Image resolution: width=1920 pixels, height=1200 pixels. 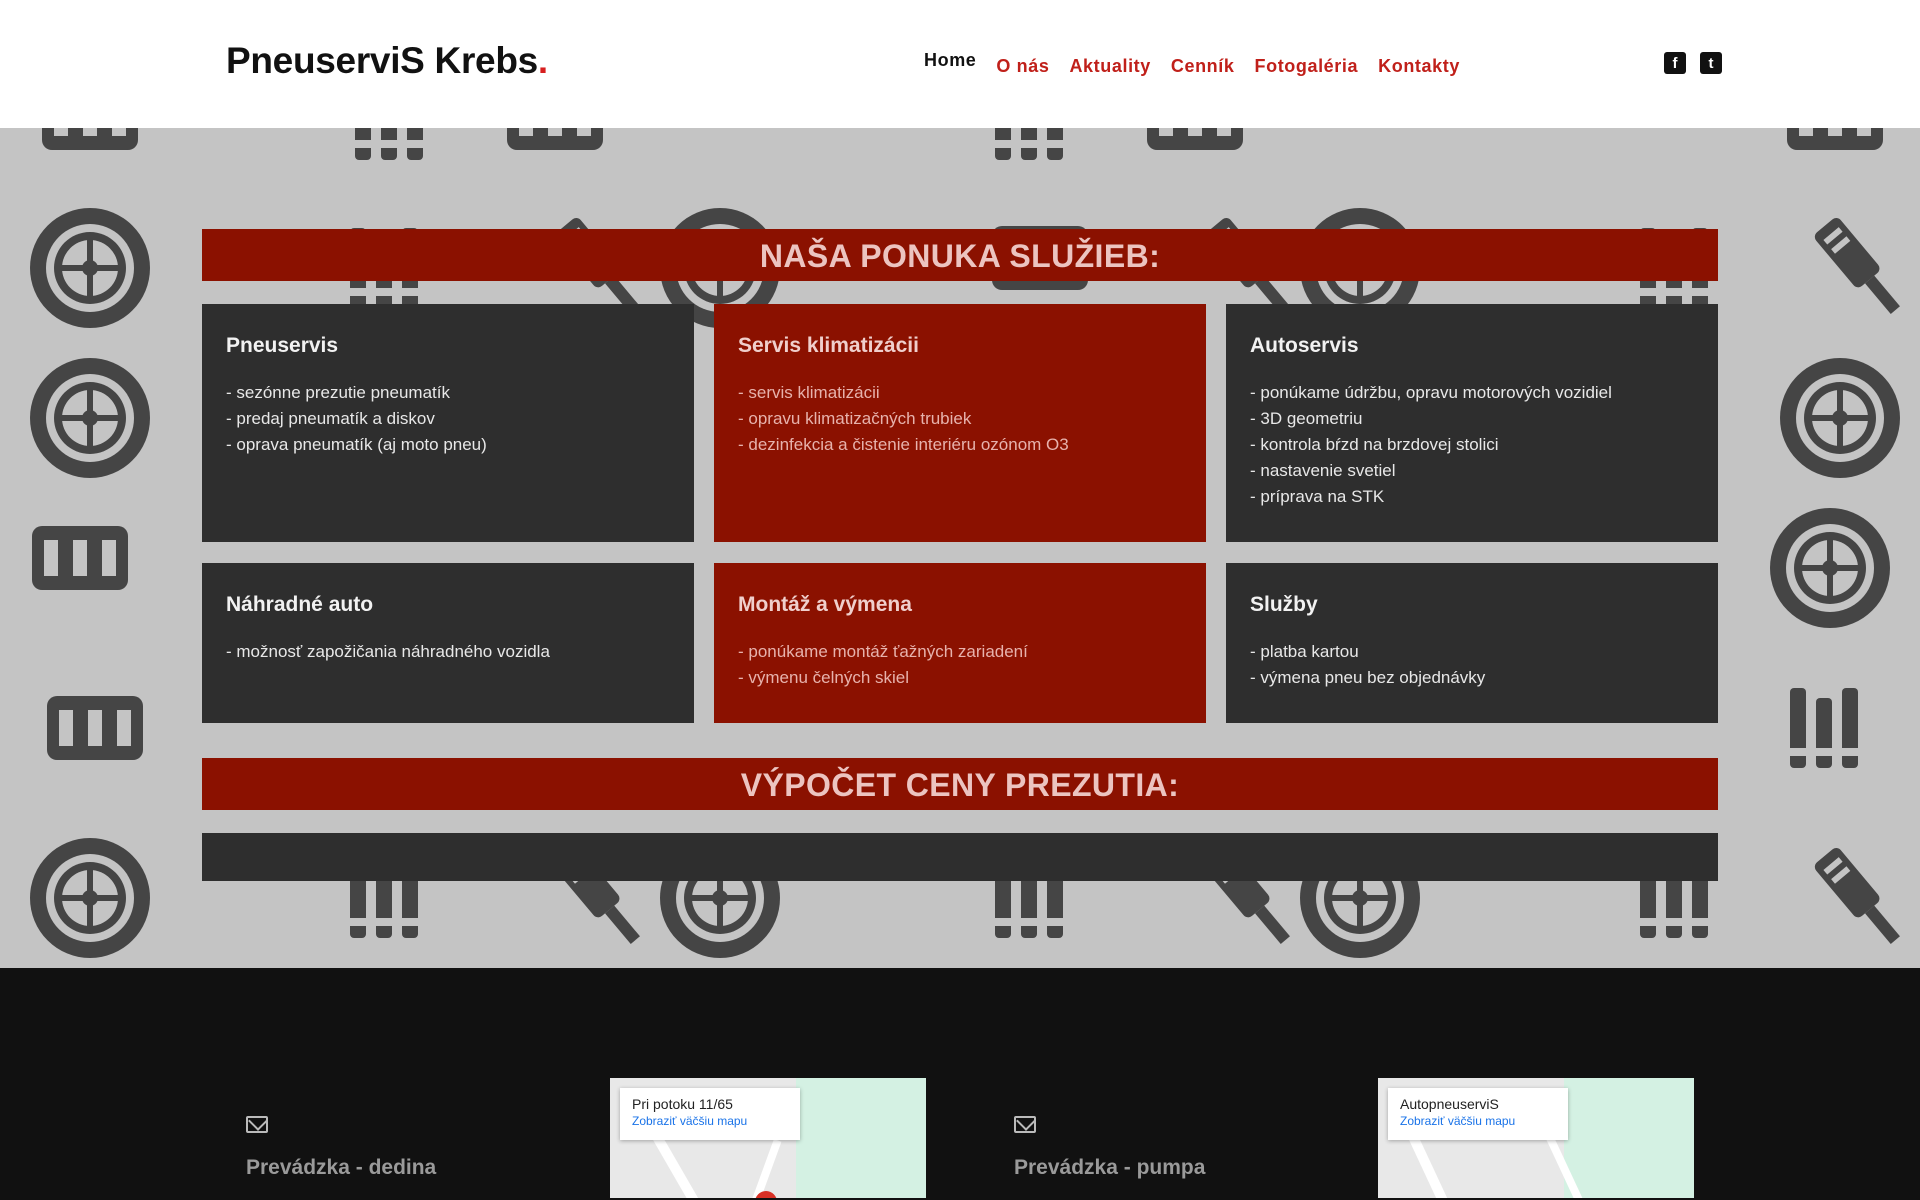 I want to click on map-embed-dedina: Pri potoku 11/65 Zobraziť väčšiu mapu, so click(x=768, y=1138).